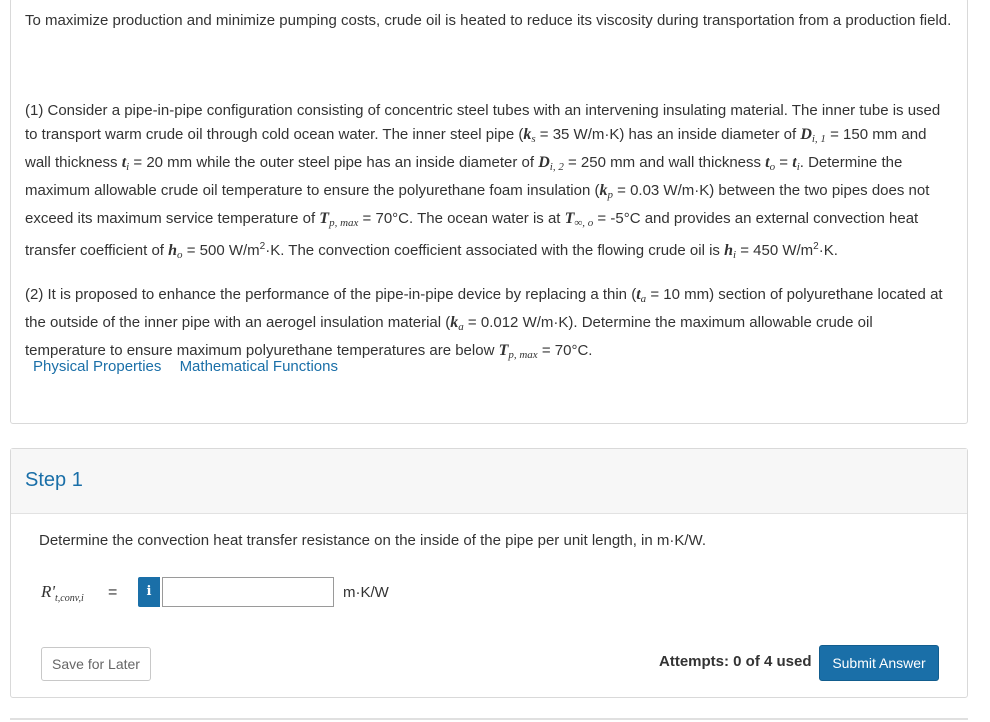  I want to click on step-header: Step 1, so click(489, 481).